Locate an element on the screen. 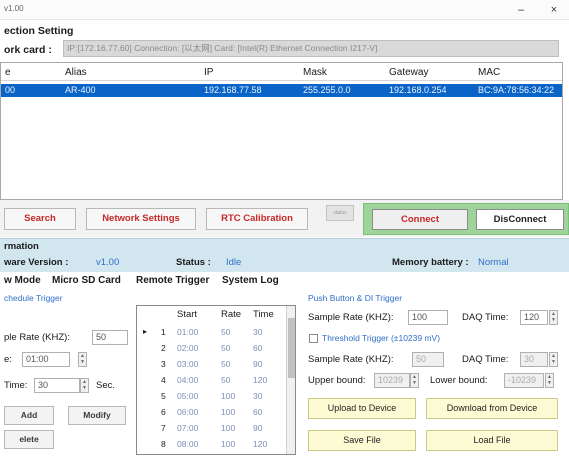 Image resolution: width=569 pixels, height=459 pixels. threshold-sample-rate-label: Sample Rate (KHZ): is located at coordinates (351, 359).